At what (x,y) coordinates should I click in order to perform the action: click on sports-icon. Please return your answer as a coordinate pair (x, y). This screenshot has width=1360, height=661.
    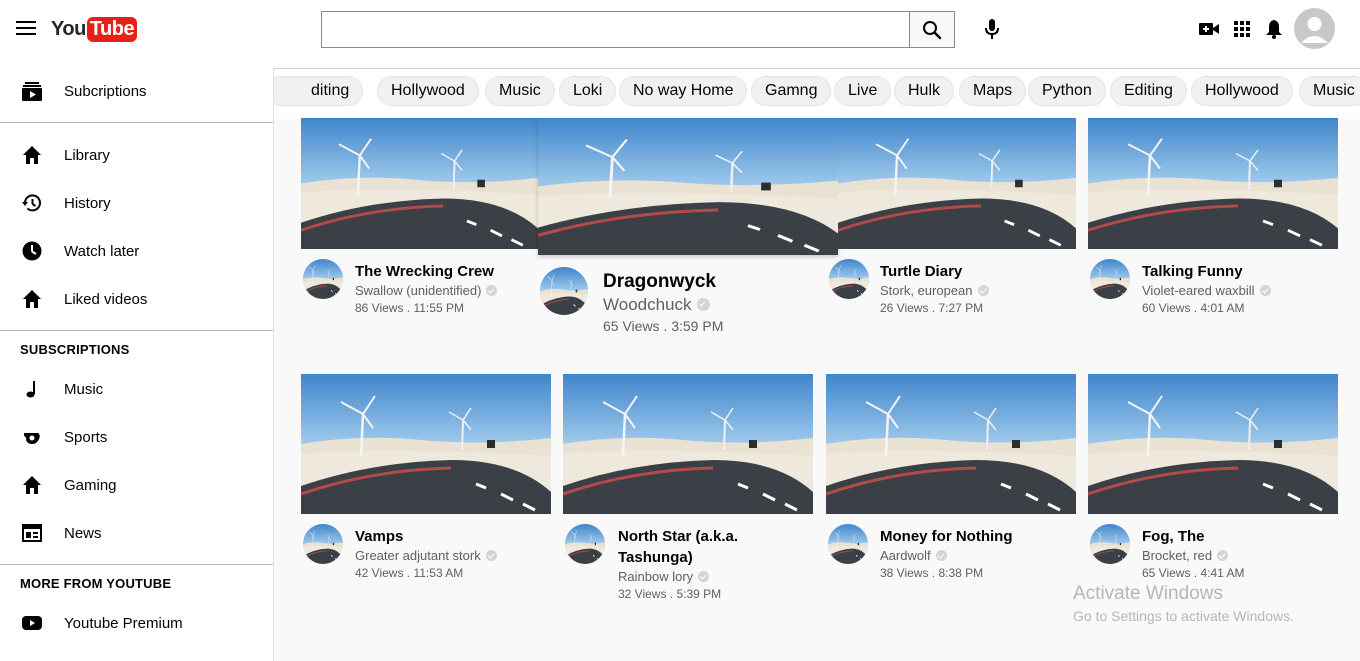
    Looking at the image, I should click on (32, 437).